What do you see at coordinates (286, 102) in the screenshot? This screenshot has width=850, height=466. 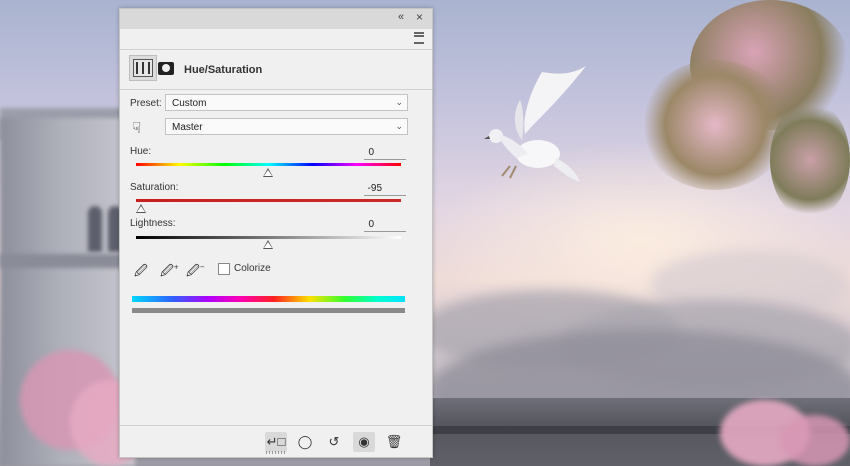 I see `preset-select: Custom ⌄` at bounding box center [286, 102].